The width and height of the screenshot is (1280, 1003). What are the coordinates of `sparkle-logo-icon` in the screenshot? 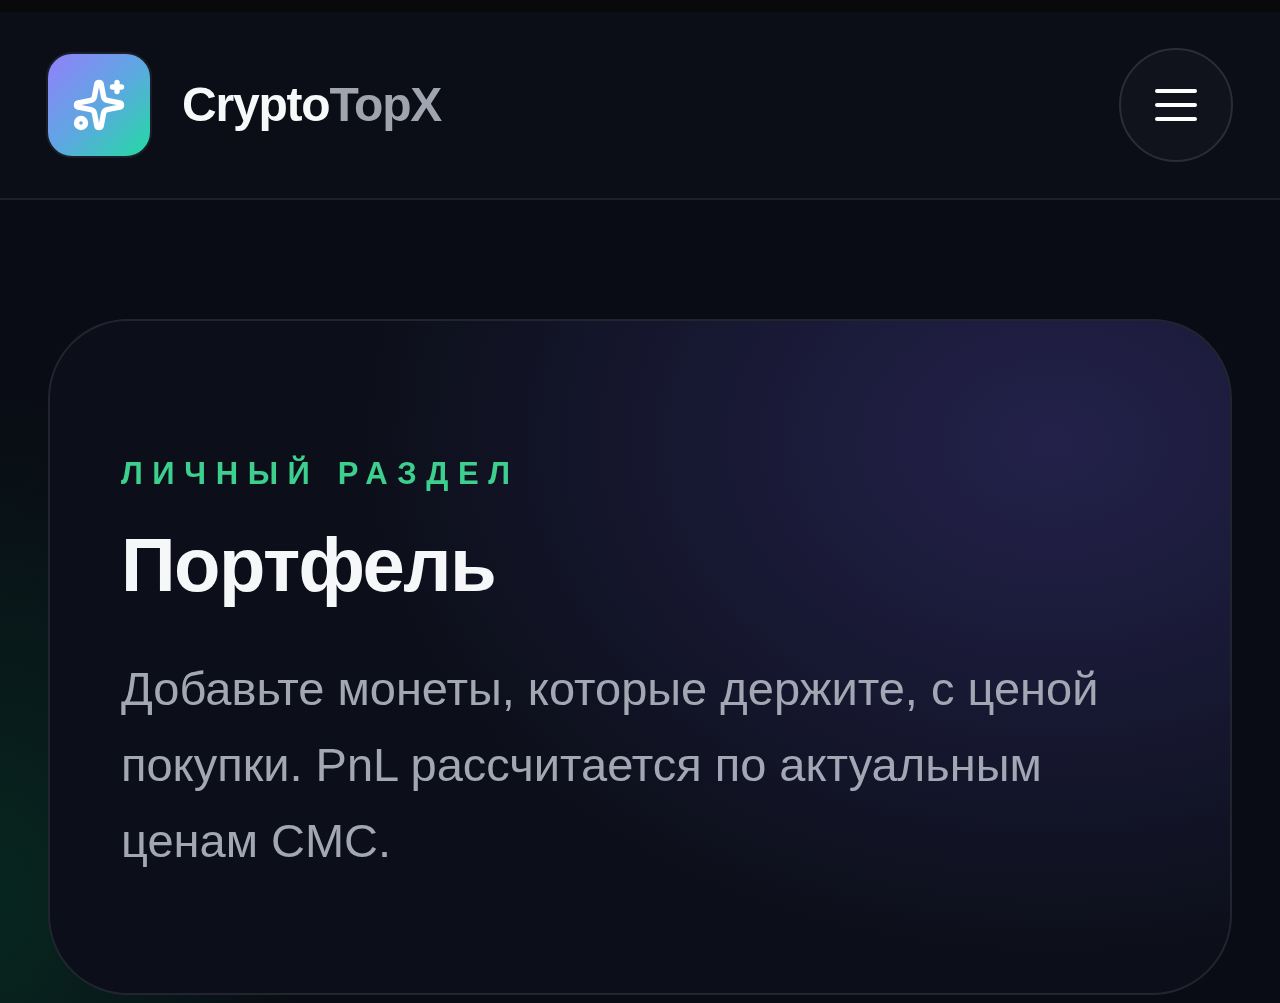 It's located at (99, 105).